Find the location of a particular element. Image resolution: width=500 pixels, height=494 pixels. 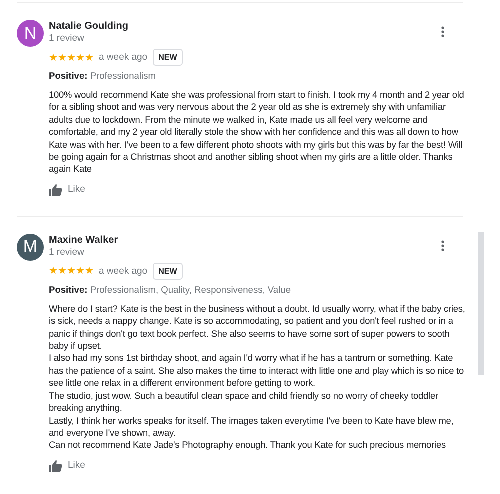

review-text: I also had my sons 1st birthday shoot, and again I'd worry what if he has a tantrum or something. Kate has the patience of a saint. She also makes the time to interact with little one and play which is so nice to see little one relax in a different environment before getting to work. is located at coordinates (257, 371).